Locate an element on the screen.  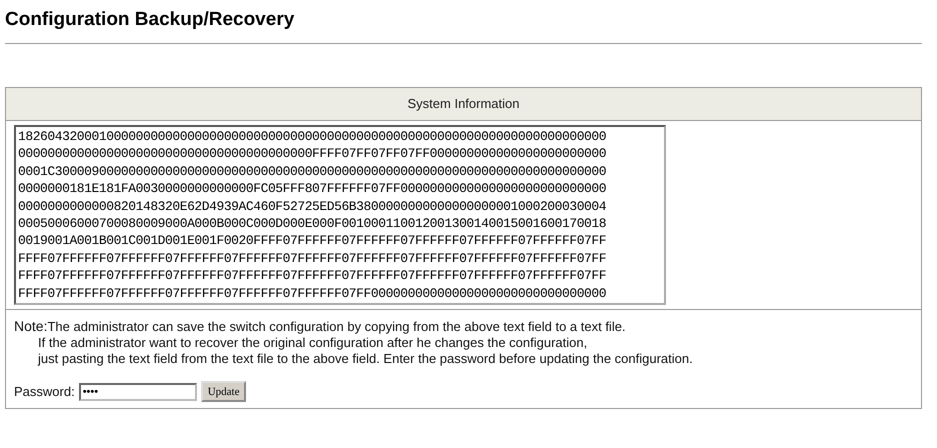
note-label: Note: is located at coordinates (31, 326).